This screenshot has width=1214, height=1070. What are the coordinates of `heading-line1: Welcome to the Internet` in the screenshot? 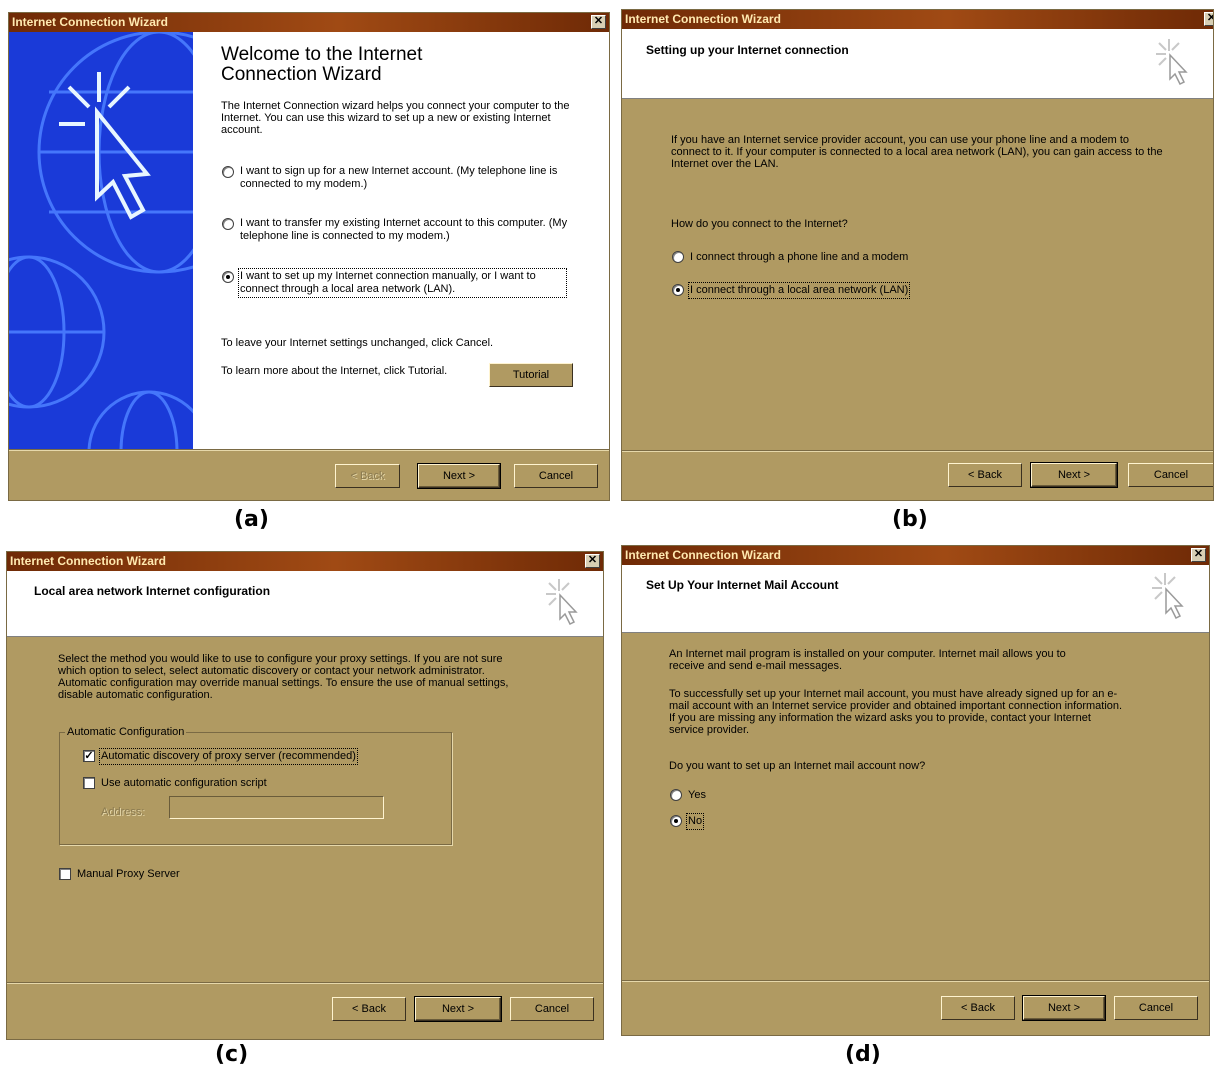 It's located at (322, 54).